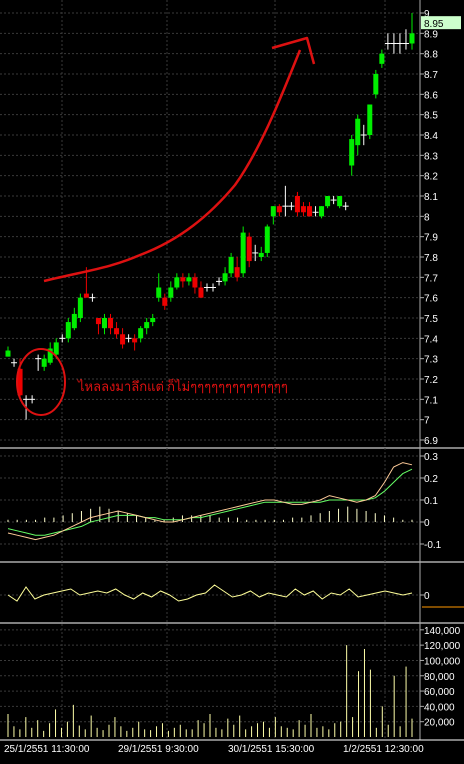 Image resolution: width=464 pixels, height=764 pixels. I want to click on price-tick-label: 8.4, so click(431, 136).